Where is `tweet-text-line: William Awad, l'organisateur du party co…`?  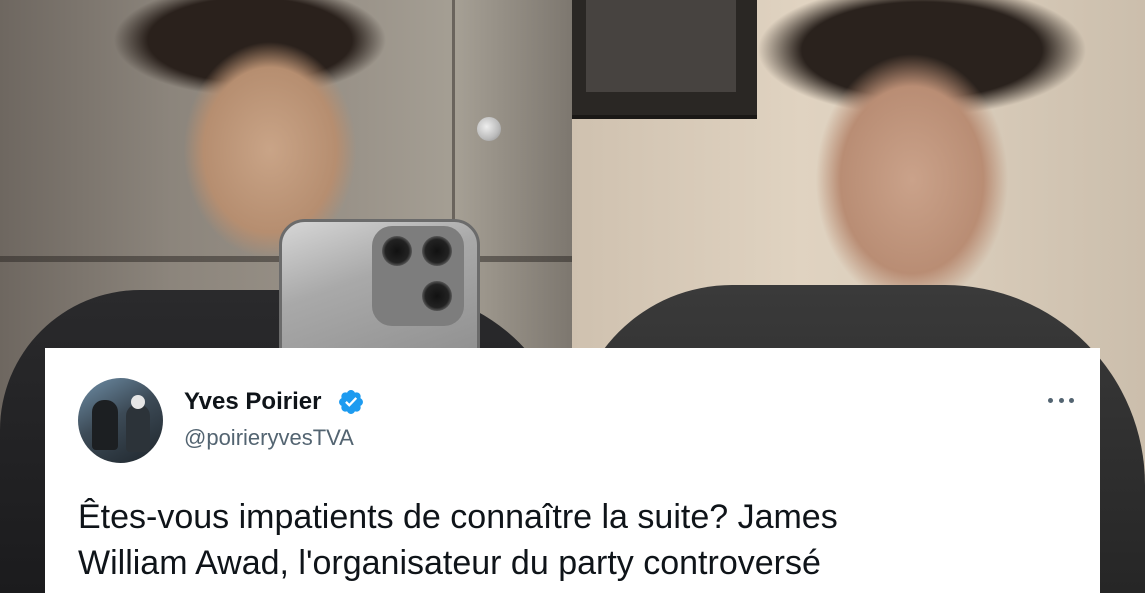 tweet-text-line: William Awad, l'organisateur du party co… is located at coordinates (449, 563).